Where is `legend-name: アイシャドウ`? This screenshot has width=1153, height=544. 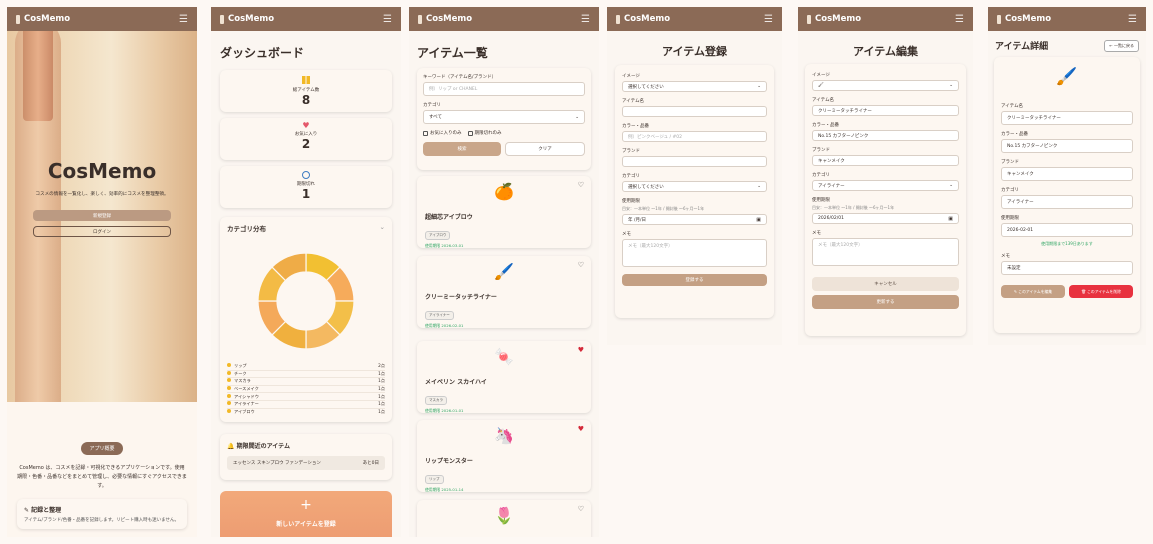
legend-name: アイシャドウ is located at coordinates (246, 396).